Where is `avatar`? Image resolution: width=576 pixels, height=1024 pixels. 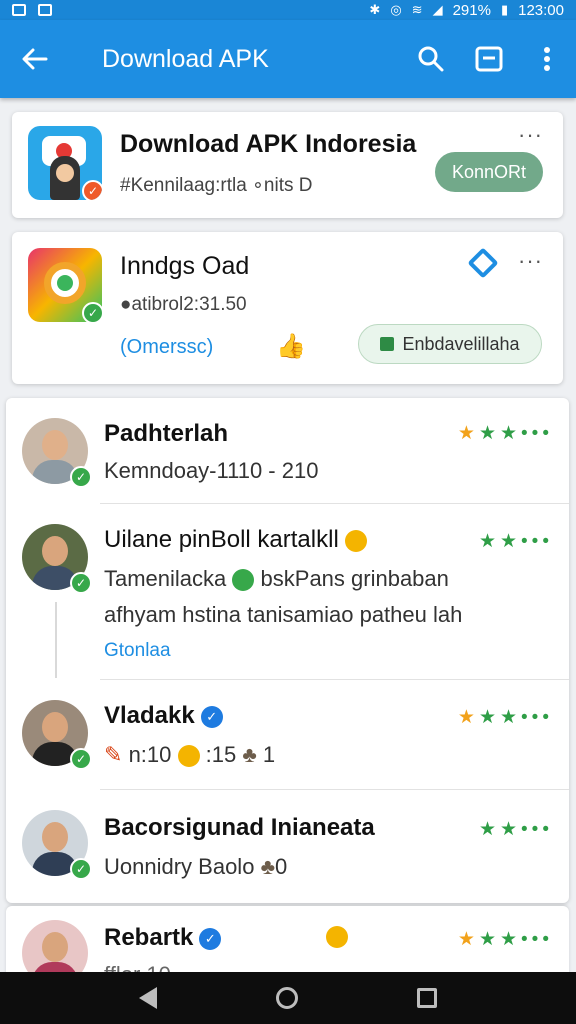
avatar is located at coordinates (55, 948).